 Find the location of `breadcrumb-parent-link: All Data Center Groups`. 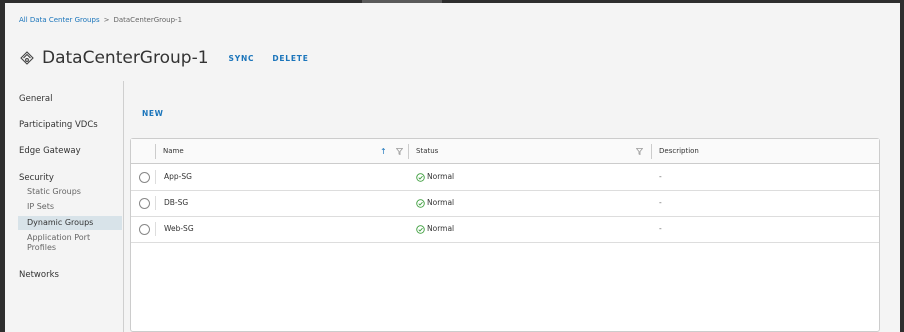

breadcrumb-parent-link: All Data Center Groups is located at coordinates (59, 20).